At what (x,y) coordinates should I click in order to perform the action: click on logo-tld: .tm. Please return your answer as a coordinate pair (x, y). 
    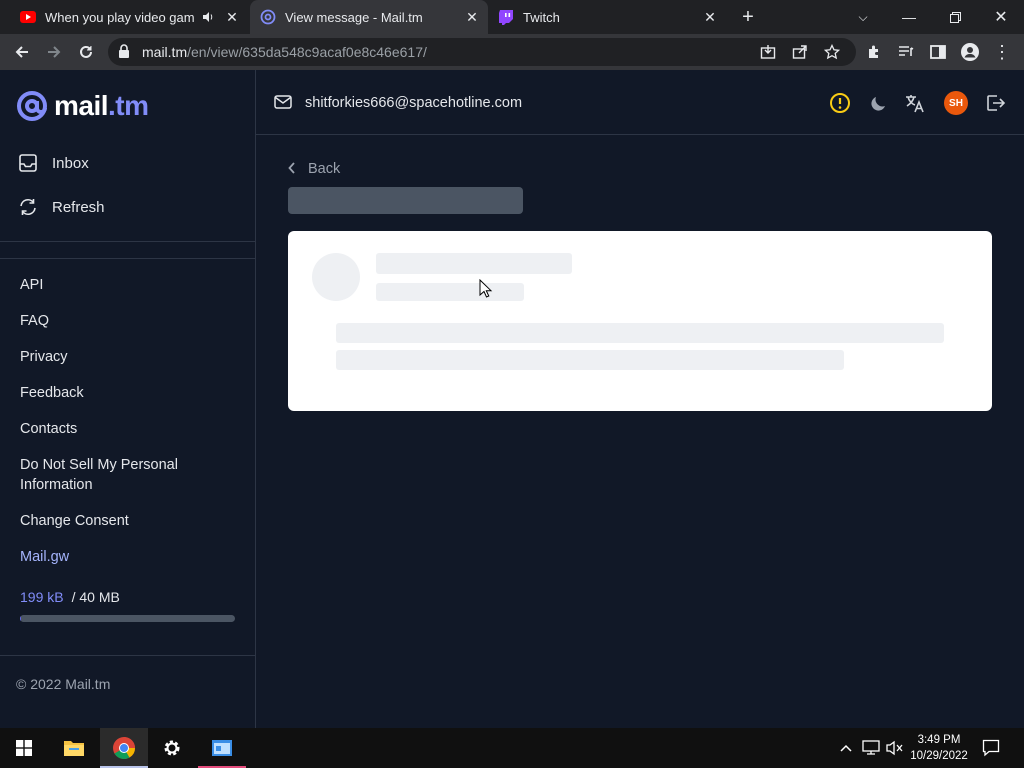
    Looking at the image, I should click on (128, 105).